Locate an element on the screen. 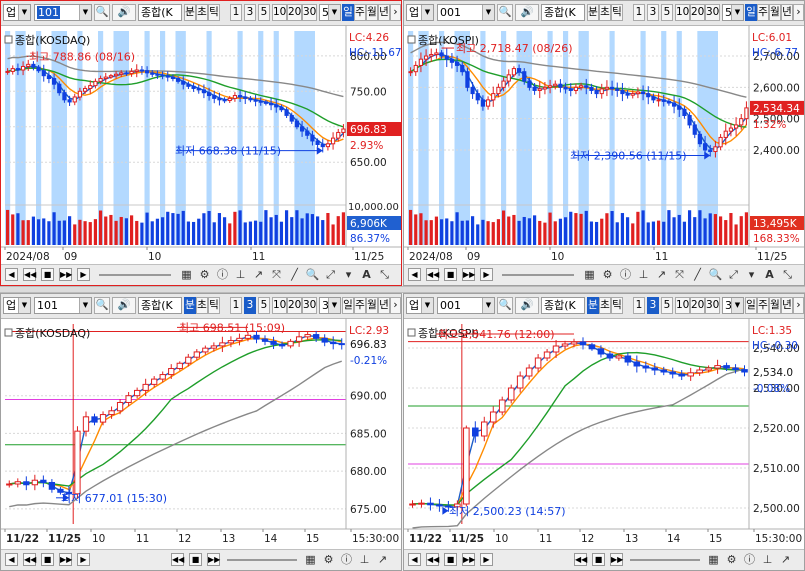 This screenshot has height=571, width=805. code-input: 001 ▼ is located at coordinates (466, 305).